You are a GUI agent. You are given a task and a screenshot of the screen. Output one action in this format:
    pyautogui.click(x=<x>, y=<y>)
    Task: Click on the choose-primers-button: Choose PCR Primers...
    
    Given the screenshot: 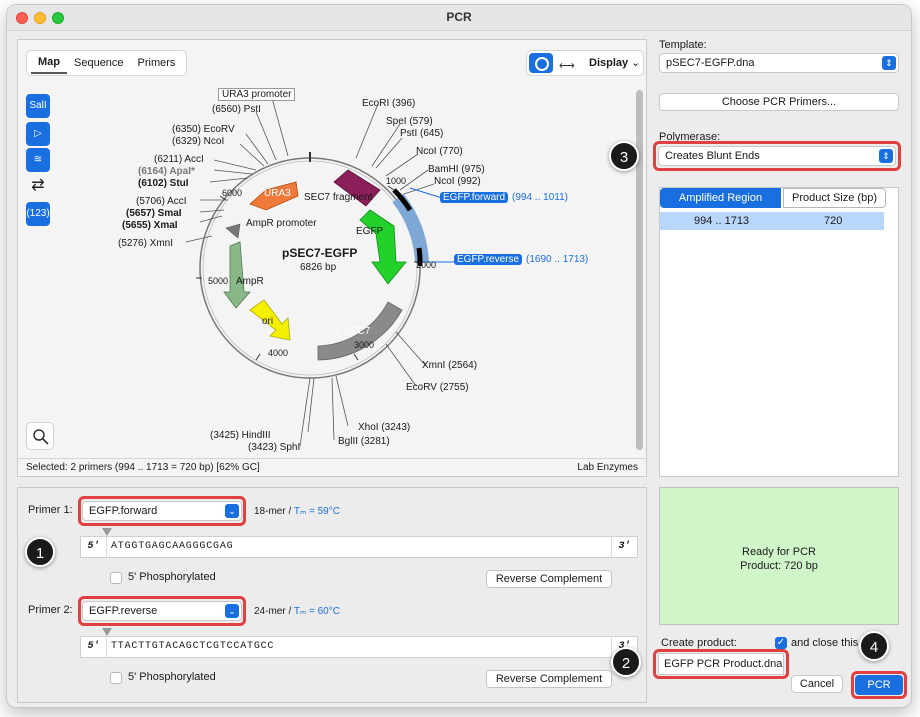 What is the action you would take?
    pyautogui.click(x=779, y=102)
    